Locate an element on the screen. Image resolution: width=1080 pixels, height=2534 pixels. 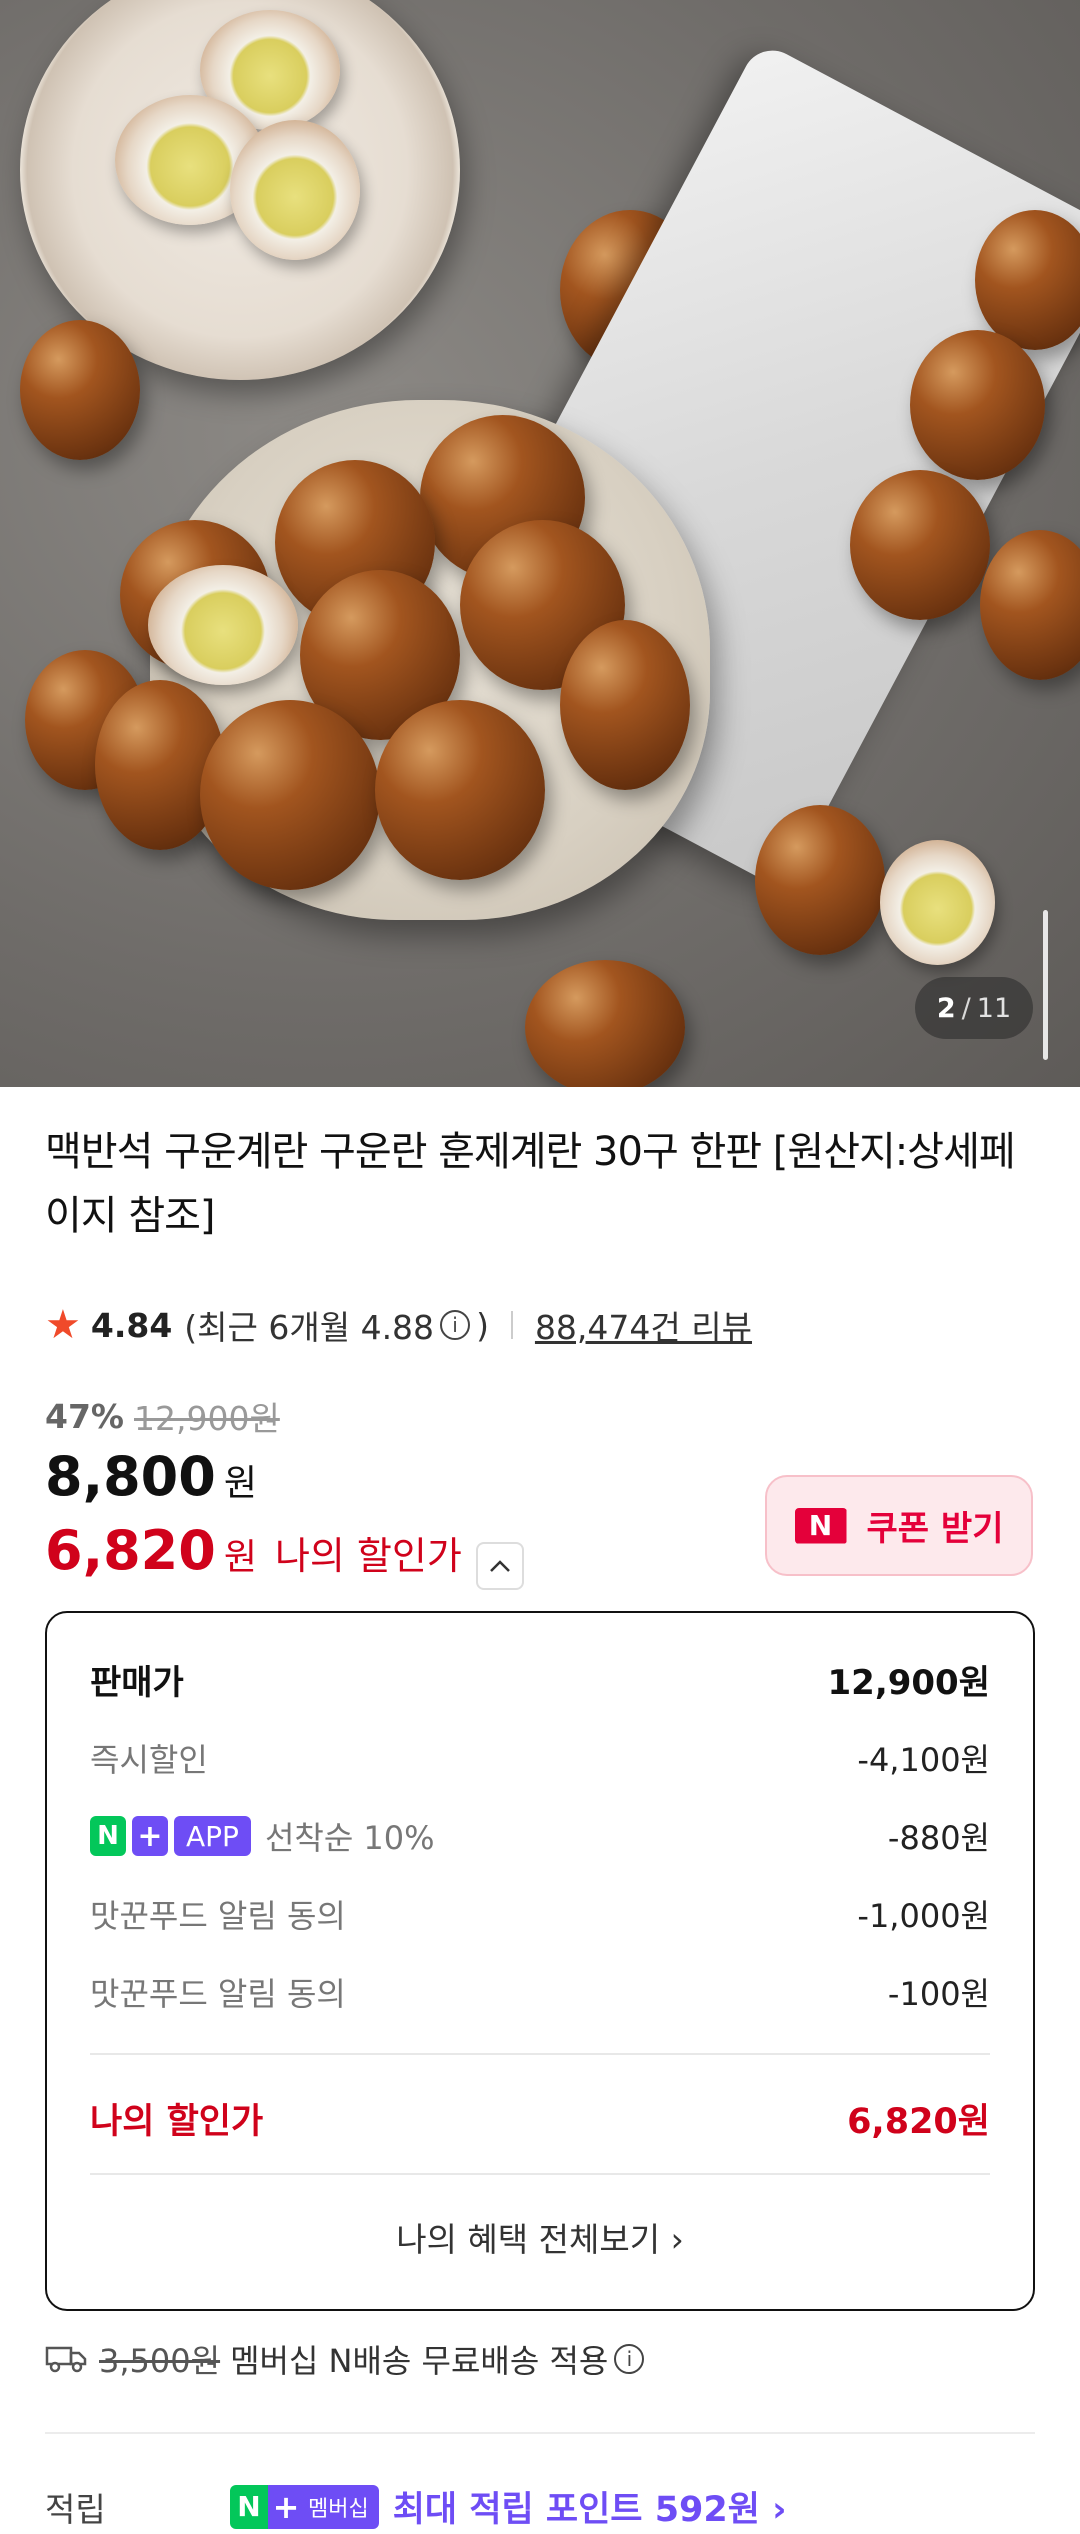
product-title: 맥반석 구운계란 구운란 훈제계란 30구 한판 [원산지:상세페이지 참조] is located at coordinates (530, 1184).